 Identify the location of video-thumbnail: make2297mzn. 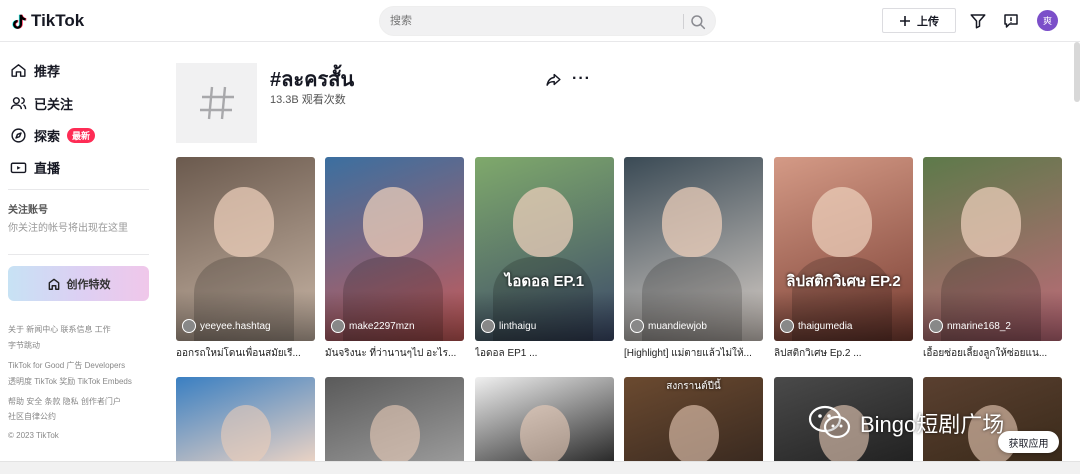
(394, 249).